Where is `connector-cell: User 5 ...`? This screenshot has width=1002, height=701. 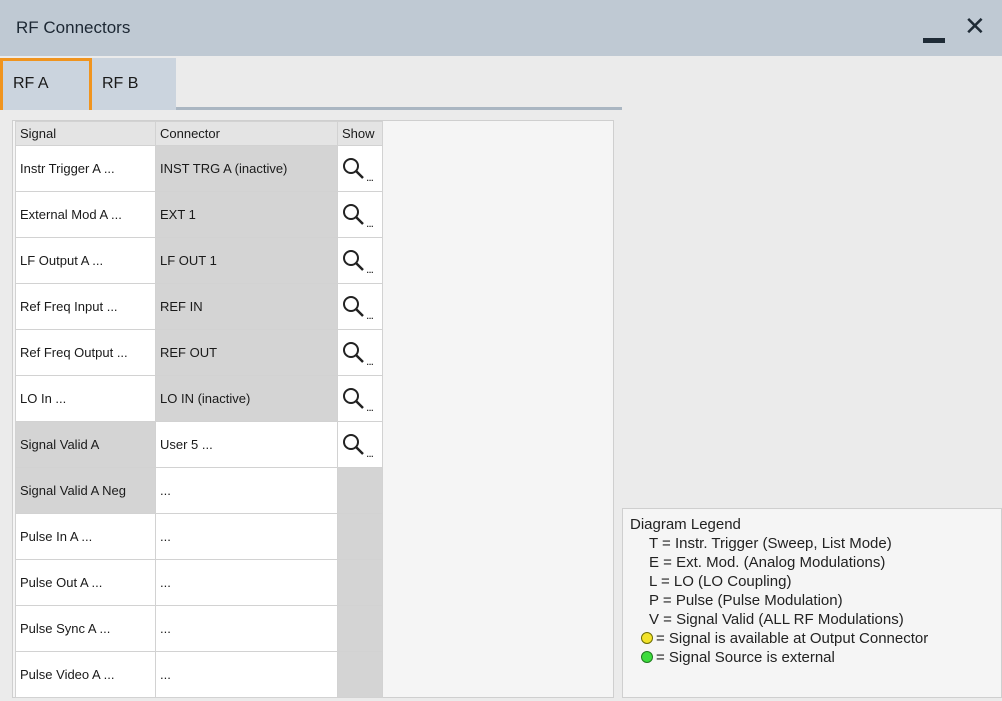 connector-cell: User 5 ... is located at coordinates (246, 444).